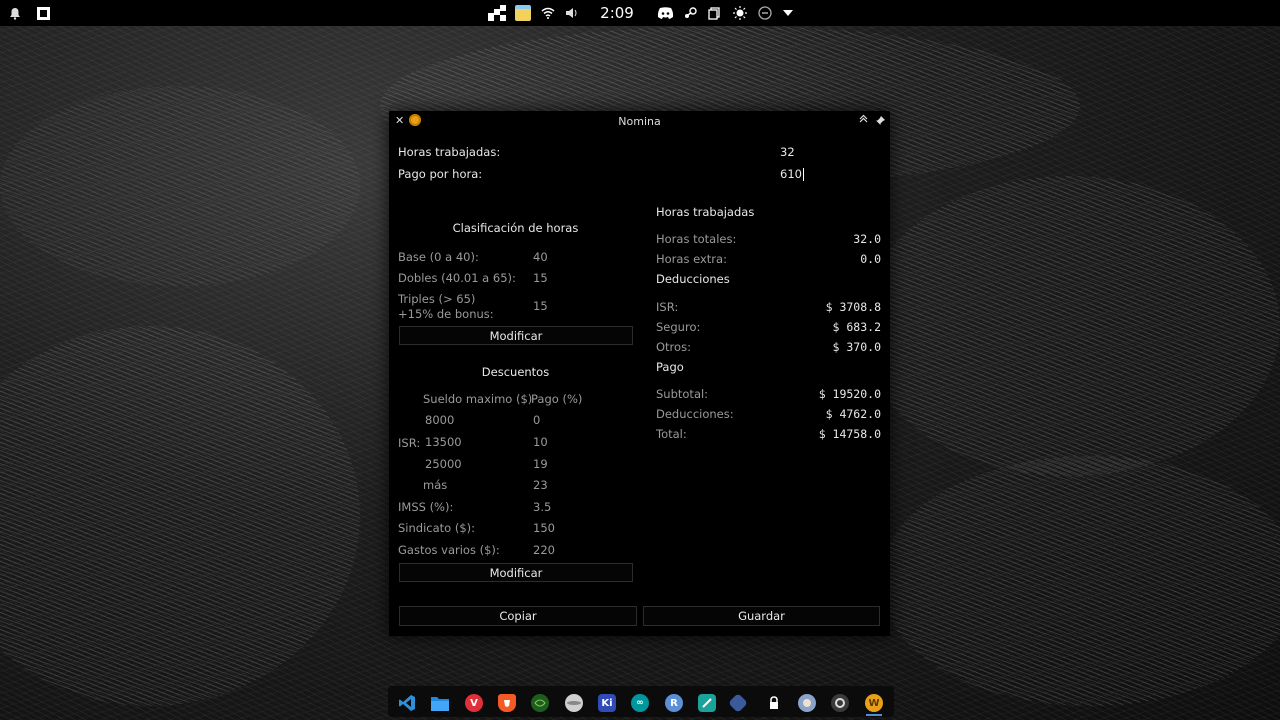 The image size is (1280, 720). Describe the element at coordinates (540, 442) in the screenshot. I see `isr-pago-2: 10` at that location.